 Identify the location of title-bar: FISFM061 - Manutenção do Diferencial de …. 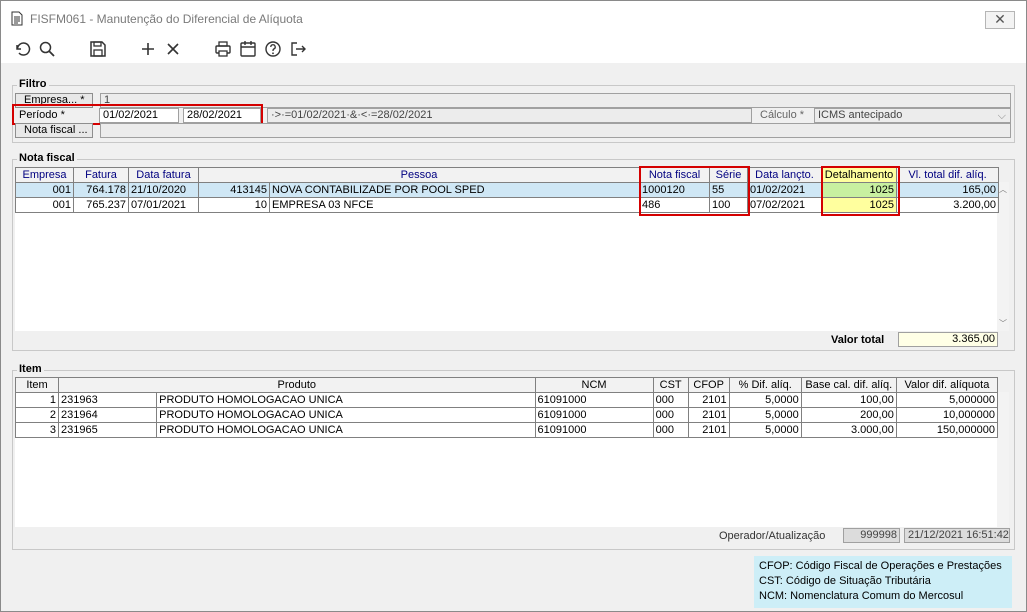
(513, 18).